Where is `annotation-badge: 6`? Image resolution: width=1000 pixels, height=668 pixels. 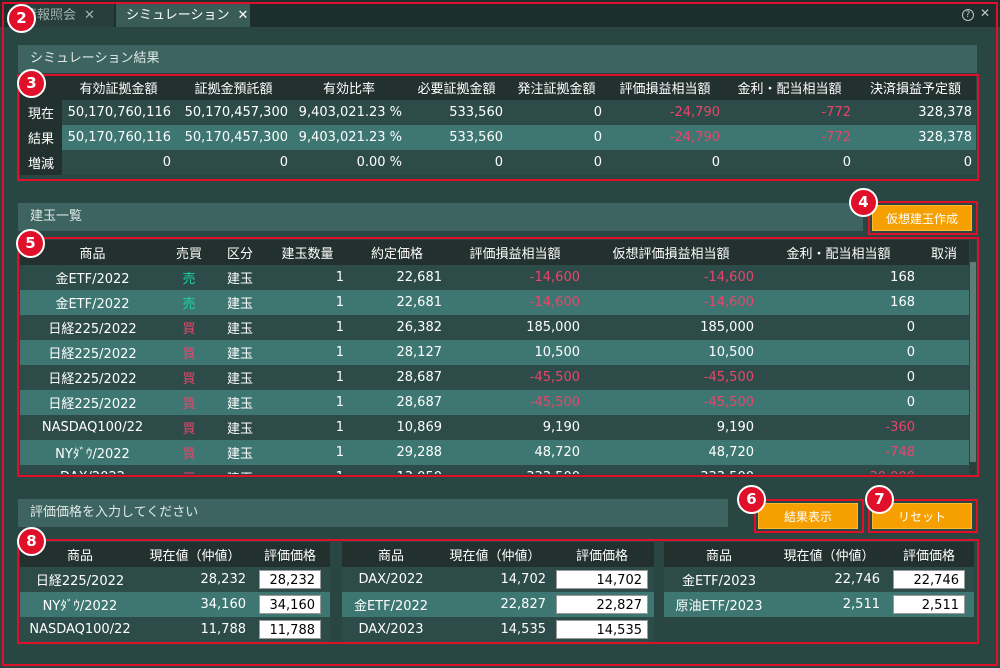 annotation-badge: 6 is located at coordinates (751, 499).